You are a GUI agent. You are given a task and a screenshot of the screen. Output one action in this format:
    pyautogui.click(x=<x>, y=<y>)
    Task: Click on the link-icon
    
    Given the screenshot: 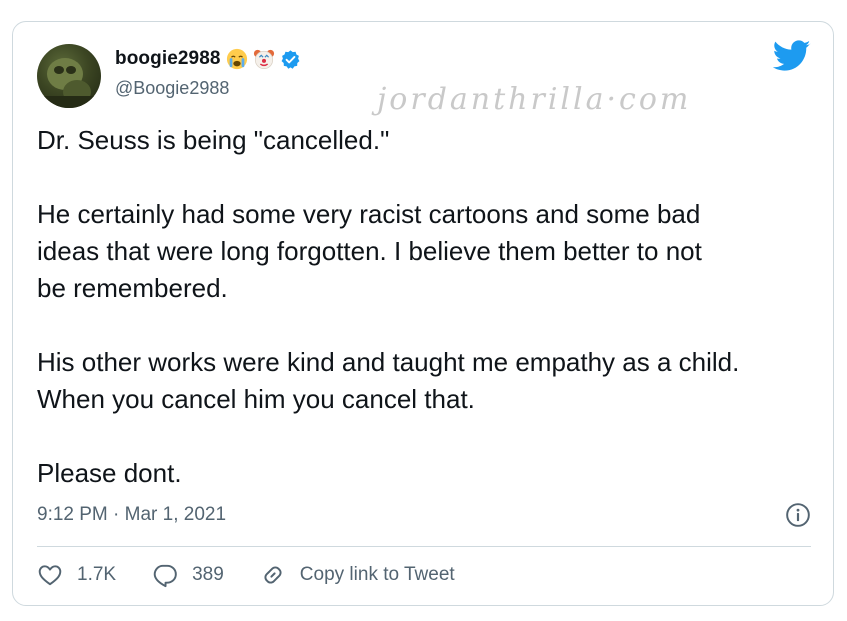 What is the action you would take?
    pyautogui.click(x=273, y=575)
    